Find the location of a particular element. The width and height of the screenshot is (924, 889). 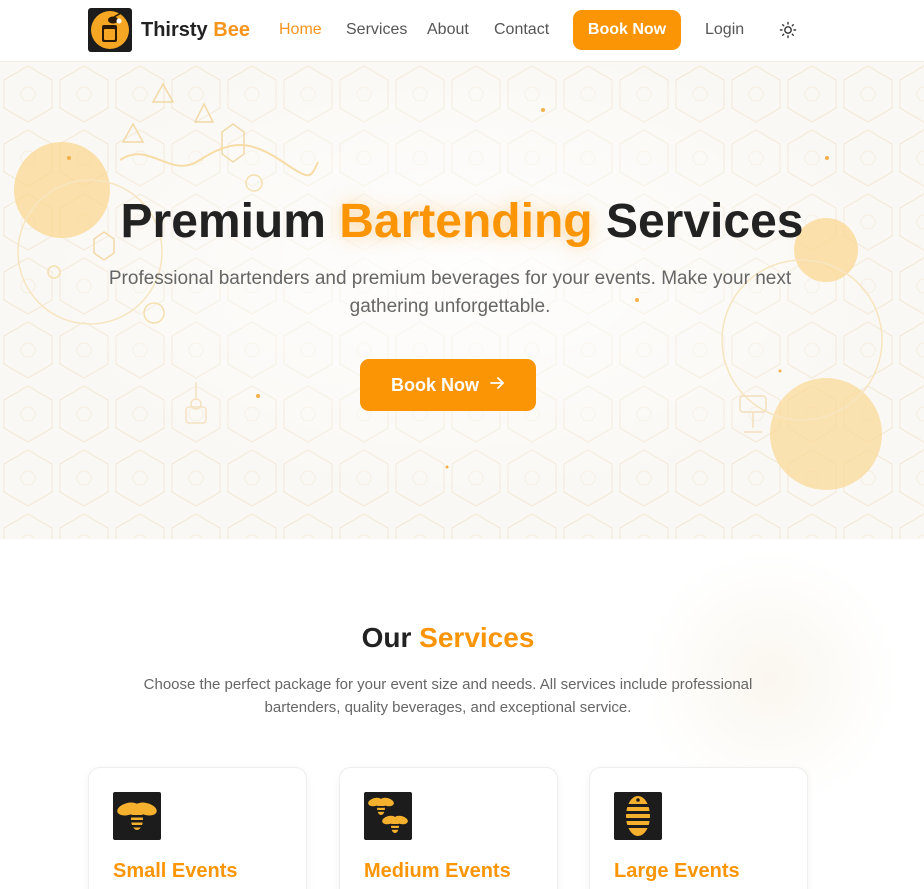

service-card-title: Medium Events is located at coordinates (437, 871).